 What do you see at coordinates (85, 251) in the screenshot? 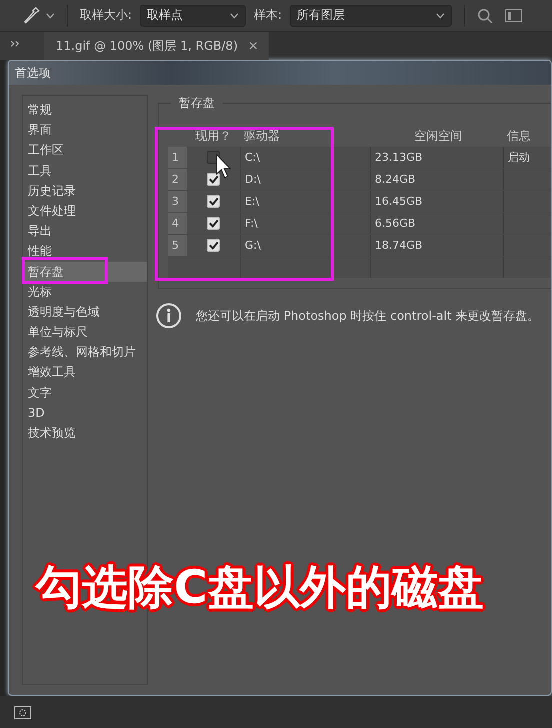
I see `sidebar-item: 性能` at bounding box center [85, 251].